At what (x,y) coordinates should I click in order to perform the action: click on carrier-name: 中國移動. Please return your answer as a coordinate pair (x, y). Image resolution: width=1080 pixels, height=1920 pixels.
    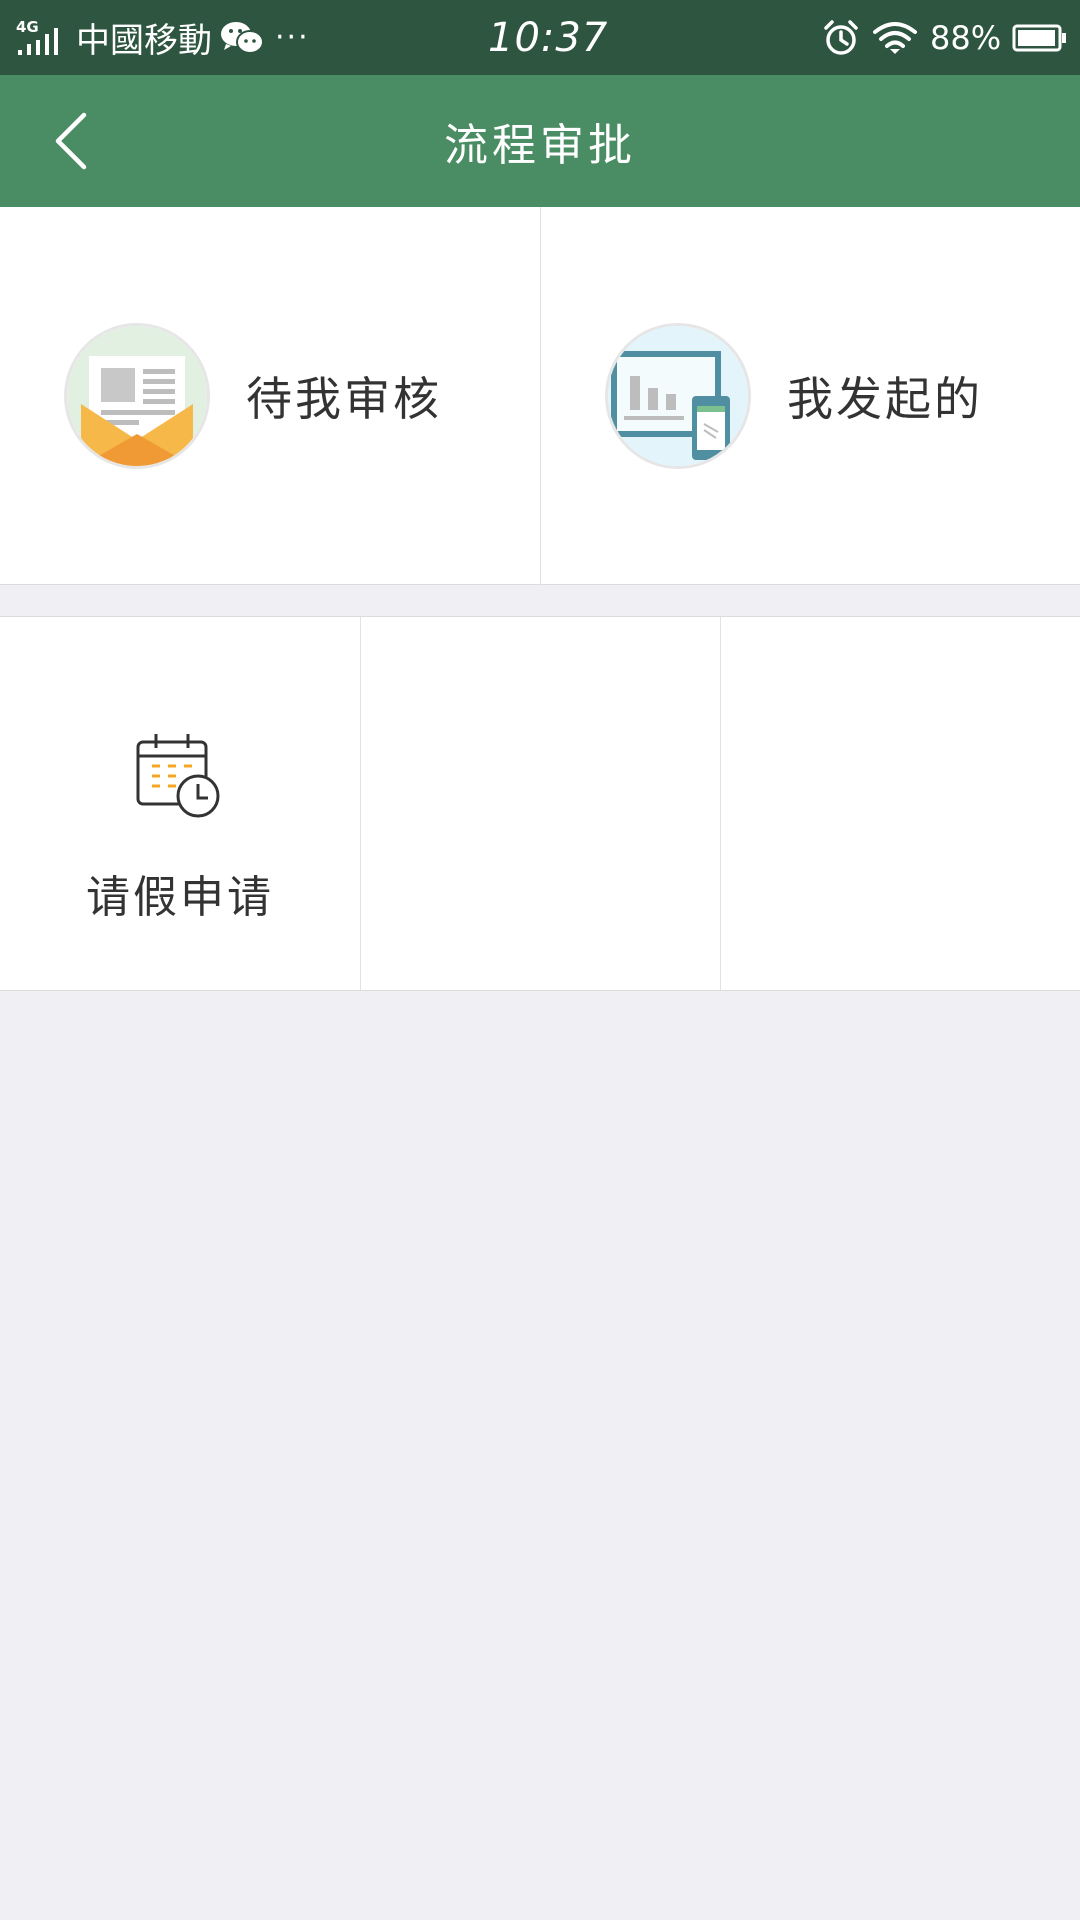
    Looking at the image, I should click on (144, 41).